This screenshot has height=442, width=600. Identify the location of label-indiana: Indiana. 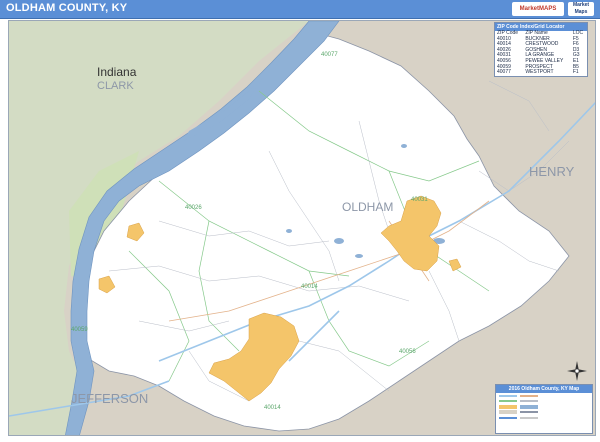
(117, 72).